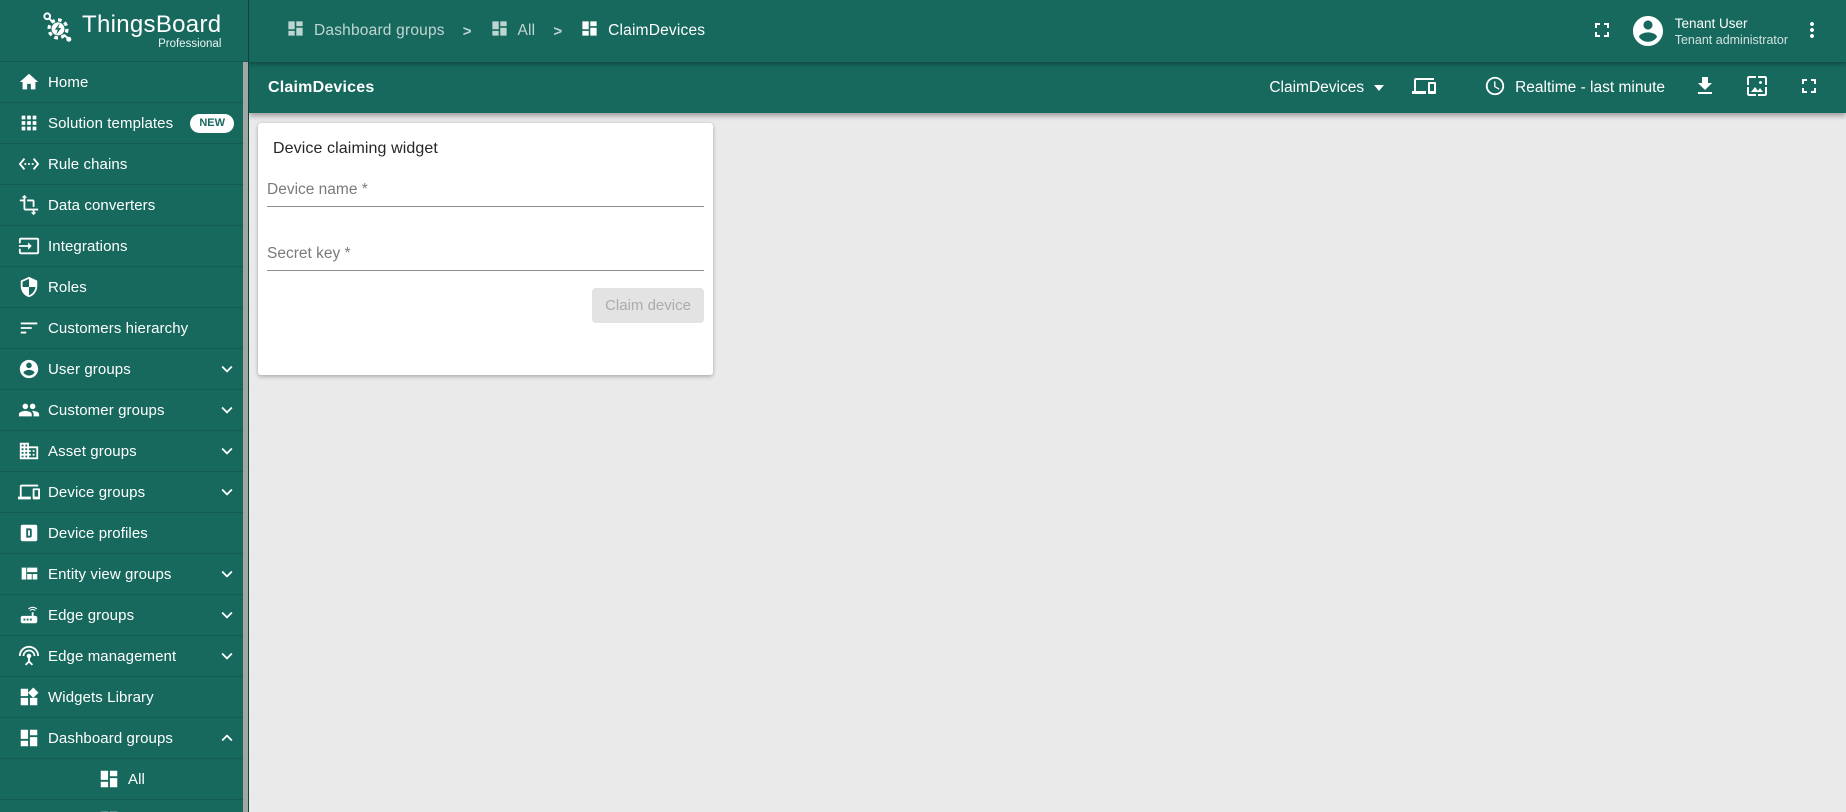  Describe the element at coordinates (124, 164) in the screenshot. I see `sidebar-item-rule-chains: Rule chains` at that location.